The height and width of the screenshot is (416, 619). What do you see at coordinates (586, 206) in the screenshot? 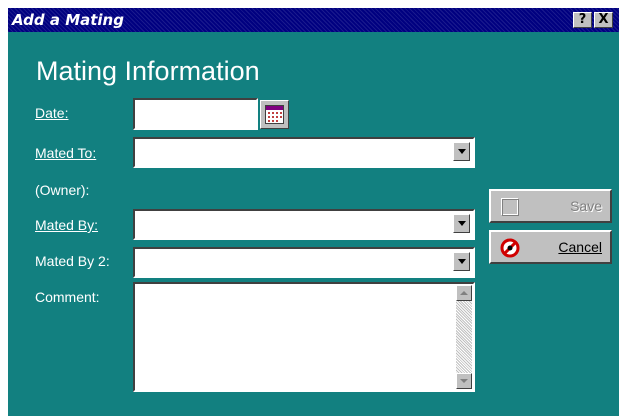
I see `save-label: Save` at bounding box center [586, 206].